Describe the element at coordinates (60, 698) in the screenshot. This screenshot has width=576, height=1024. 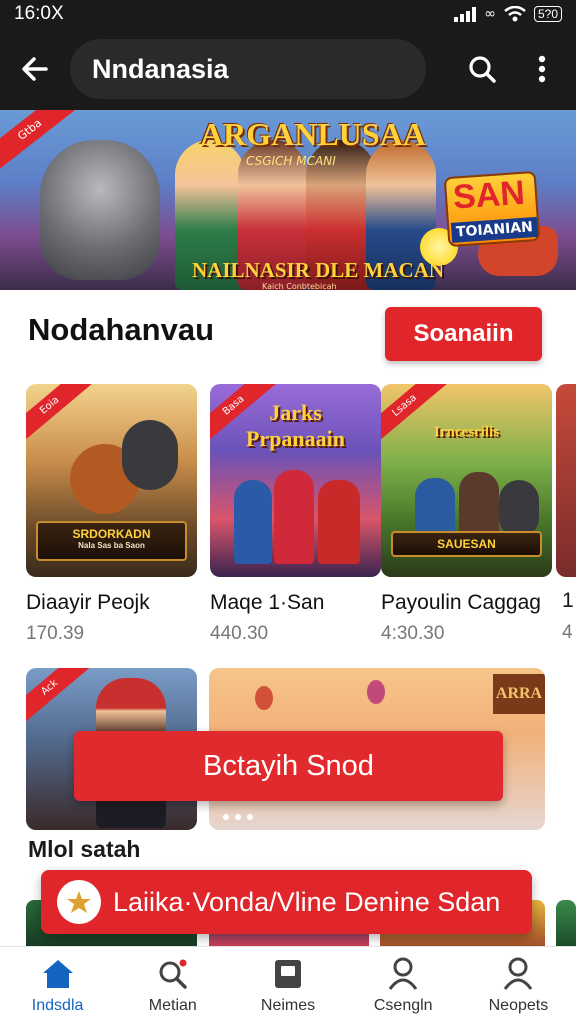
I see `card-corner-badge: Ack` at that location.